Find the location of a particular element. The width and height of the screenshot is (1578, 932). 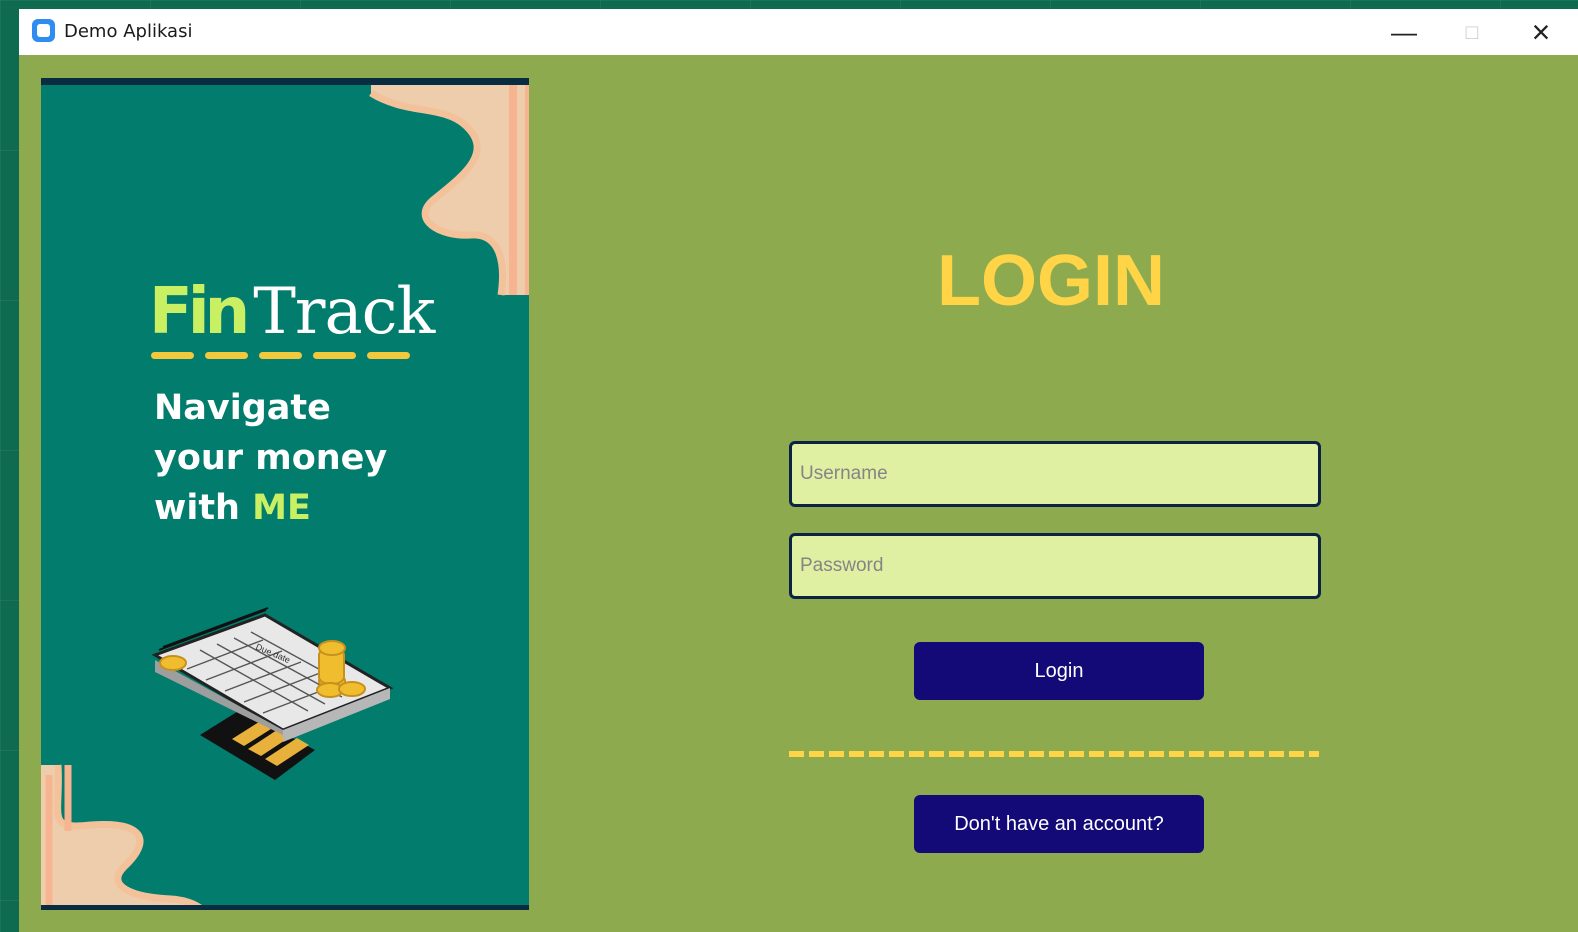

fintrack-logo: Fin Track is located at coordinates (292, 312).